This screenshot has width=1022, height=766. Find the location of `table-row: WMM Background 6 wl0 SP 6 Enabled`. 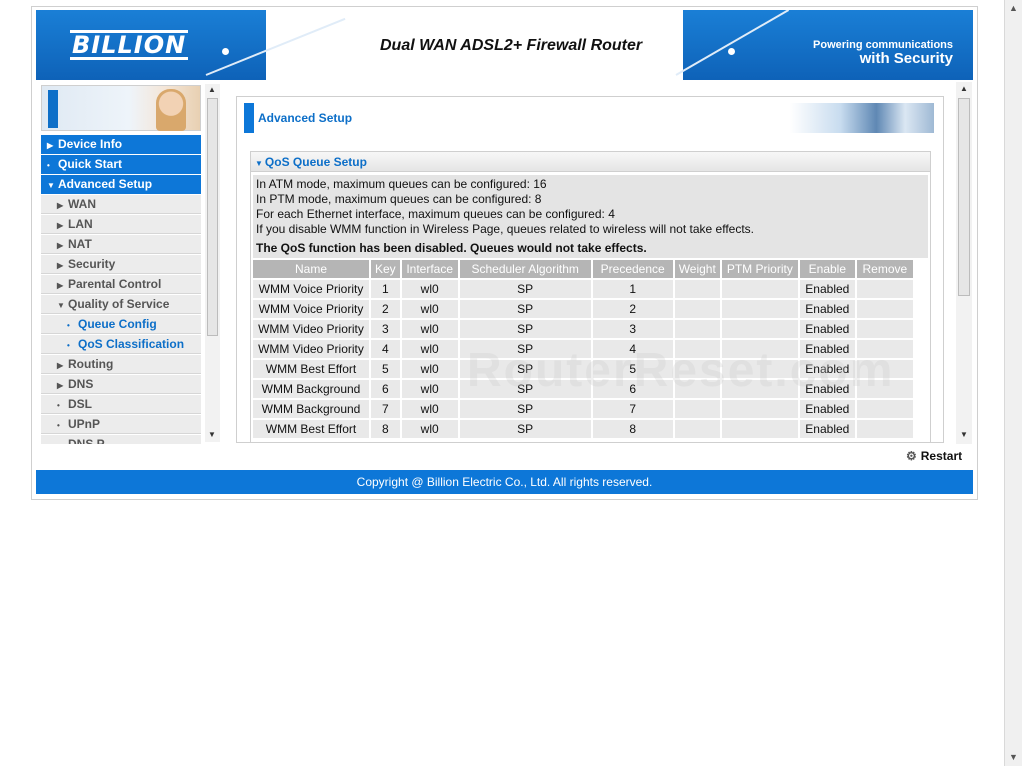

table-row: WMM Background 6 wl0 SP 6 Enabled is located at coordinates (583, 389).